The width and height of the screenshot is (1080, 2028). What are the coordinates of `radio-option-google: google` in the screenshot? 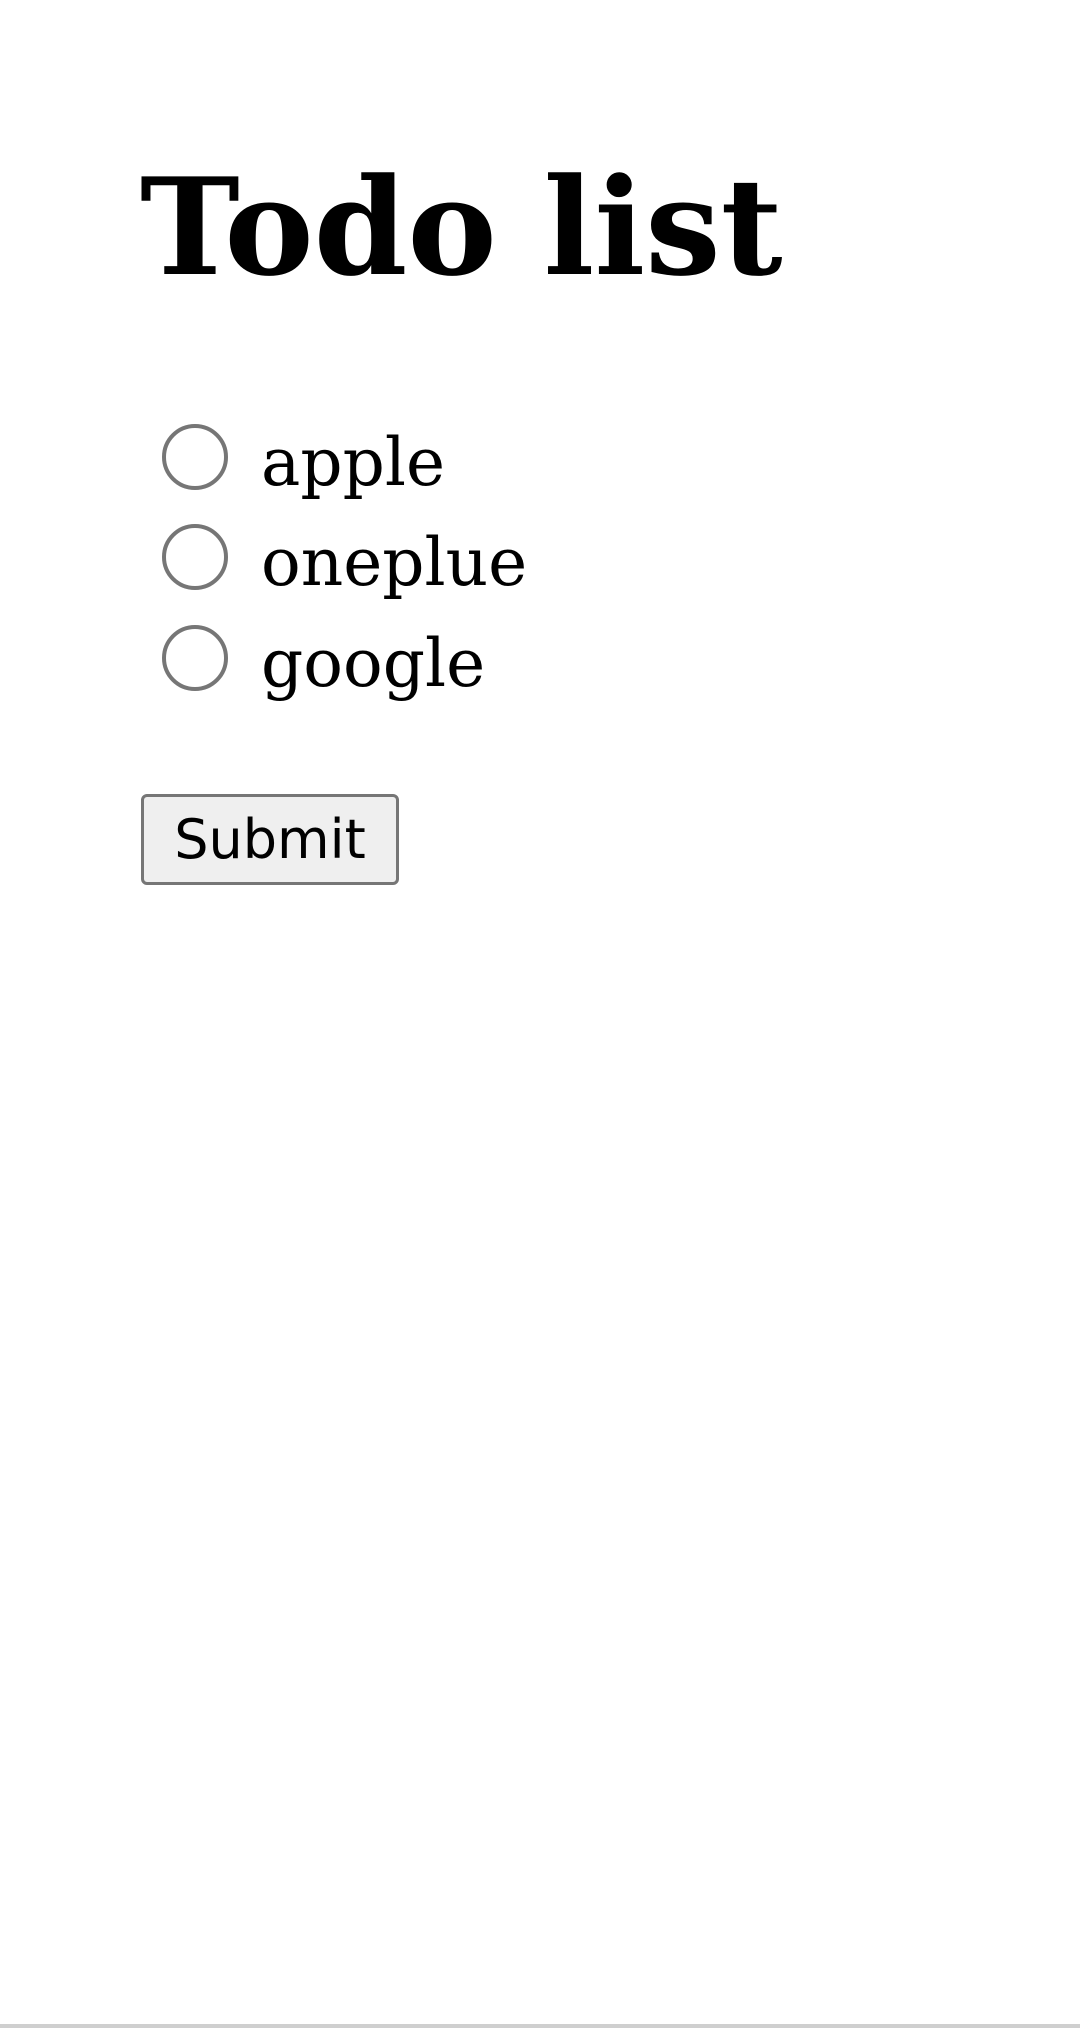 It's located at (323, 661).